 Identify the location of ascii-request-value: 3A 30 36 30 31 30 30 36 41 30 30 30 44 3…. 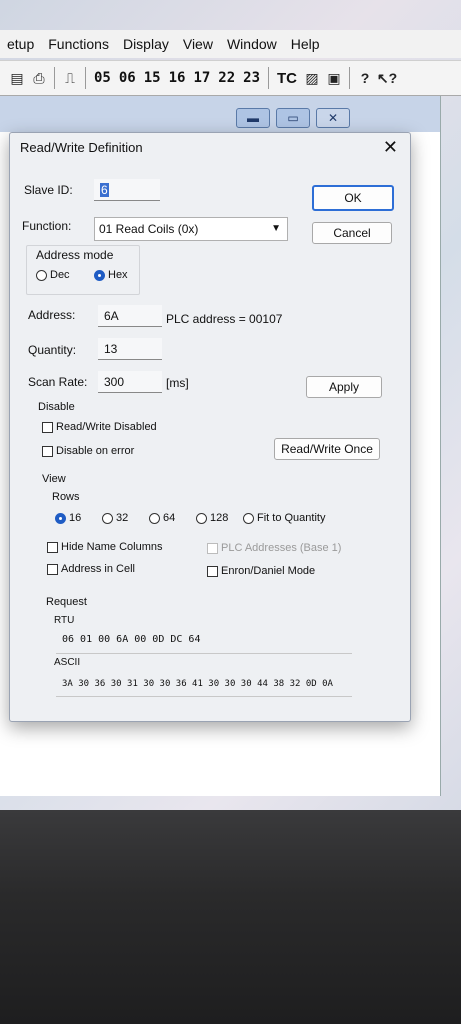
(197, 684).